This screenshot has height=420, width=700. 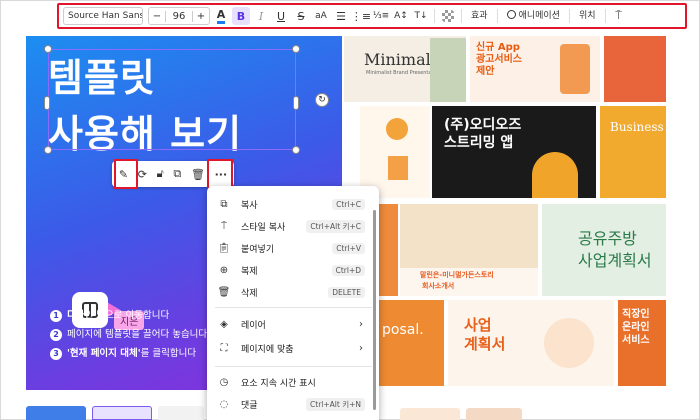 What do you see at coordinates (224, 404) in the screenshot?
I see `comment-icon: ◌` at bounding box center [224, 404].